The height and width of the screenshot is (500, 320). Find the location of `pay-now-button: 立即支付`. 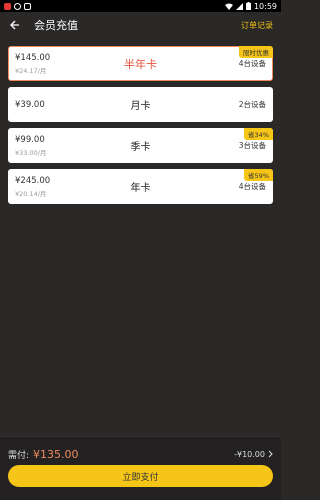

pay-now-button: 立即支付 is located at coordinates (140, 476).